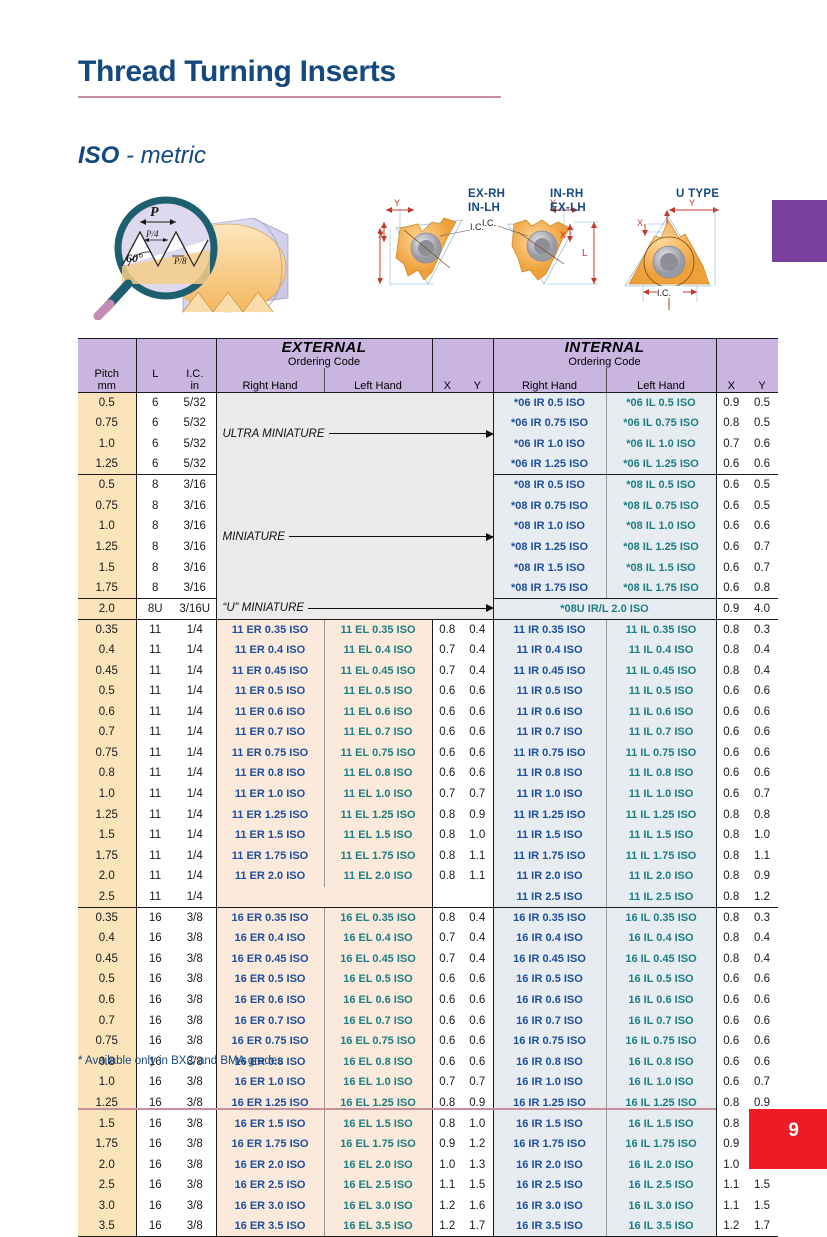 The width and height of the screenshot is (827, 1237). What do you see at coordinates (660, 403) in the screenshot?
I see `cell-int-left-code: *06 IL 0.5 ISO` at bounding box center [660, 403].